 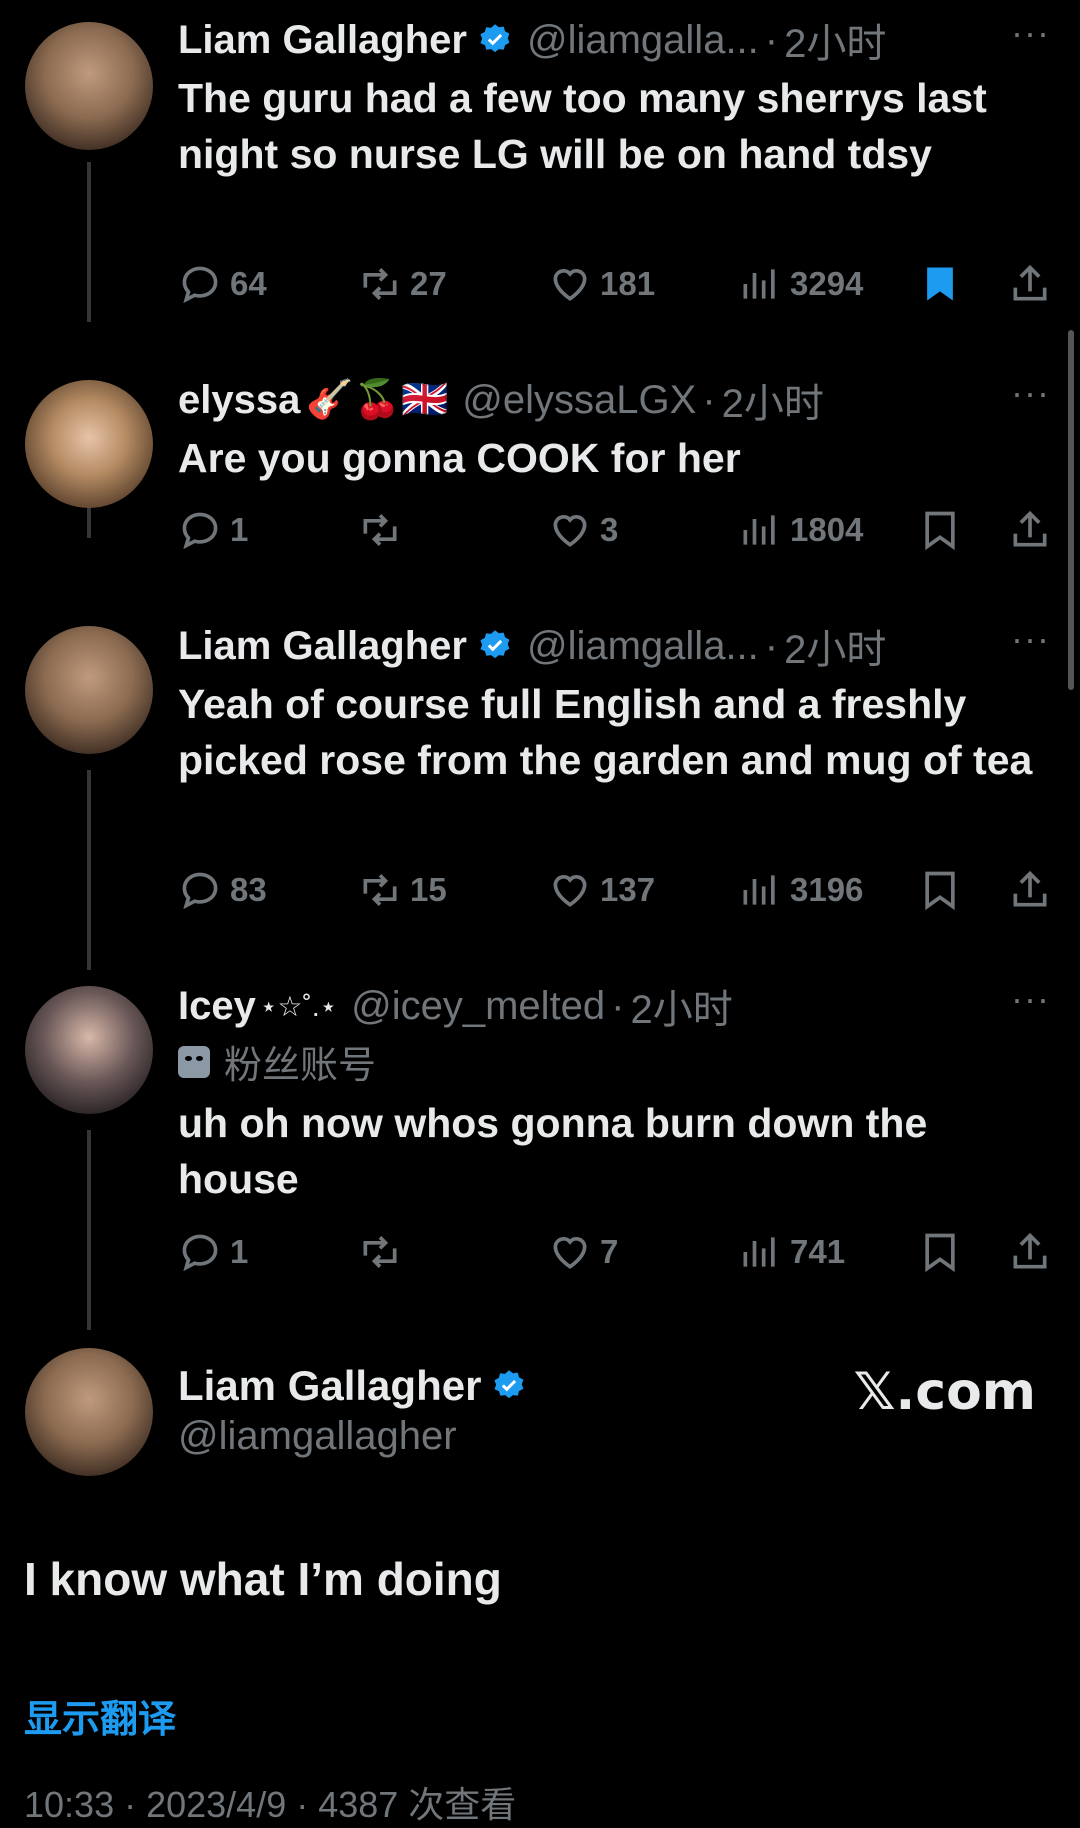 What do you see at coordinates (478, 1006) in the screenshot?
I see `user-handle: @icey_melted` at bounding box center [478, 1006].